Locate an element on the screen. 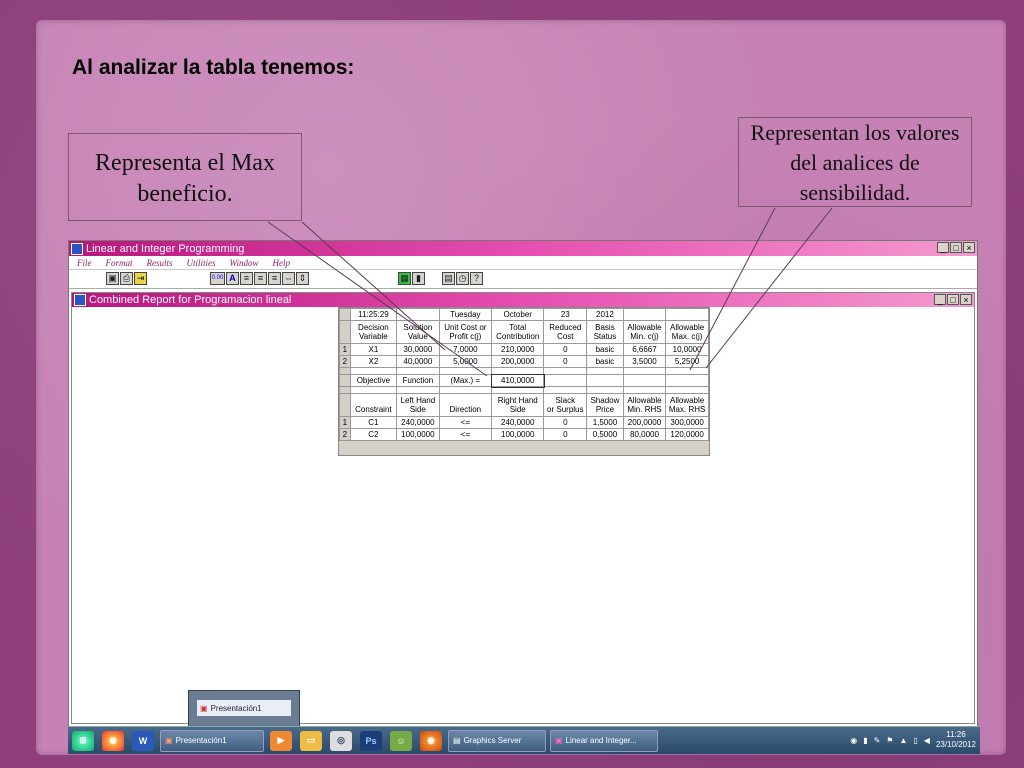 This screenshot has height=768, width=1024. task-button-graphics: ▤ Graphics Server is located at coordinates (497, 740).